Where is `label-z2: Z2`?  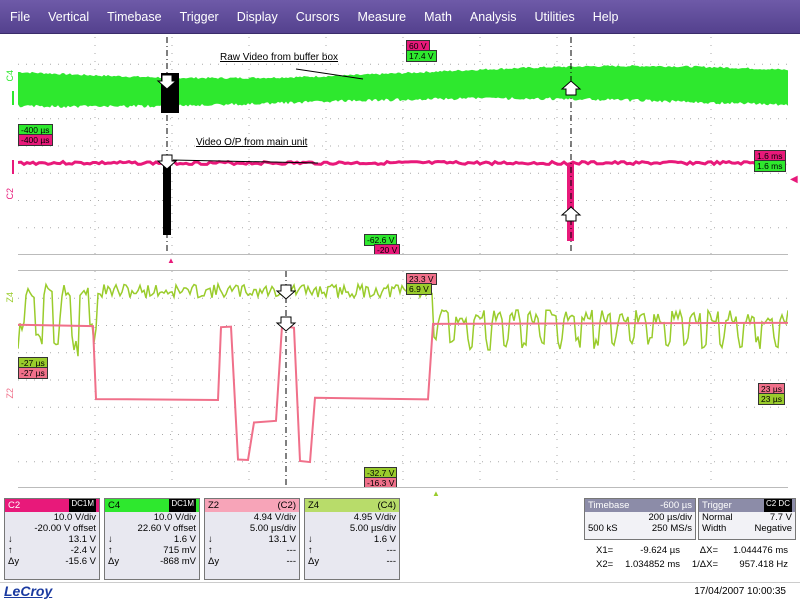 label-z2: Z2 is located at coordinates (10, 393).